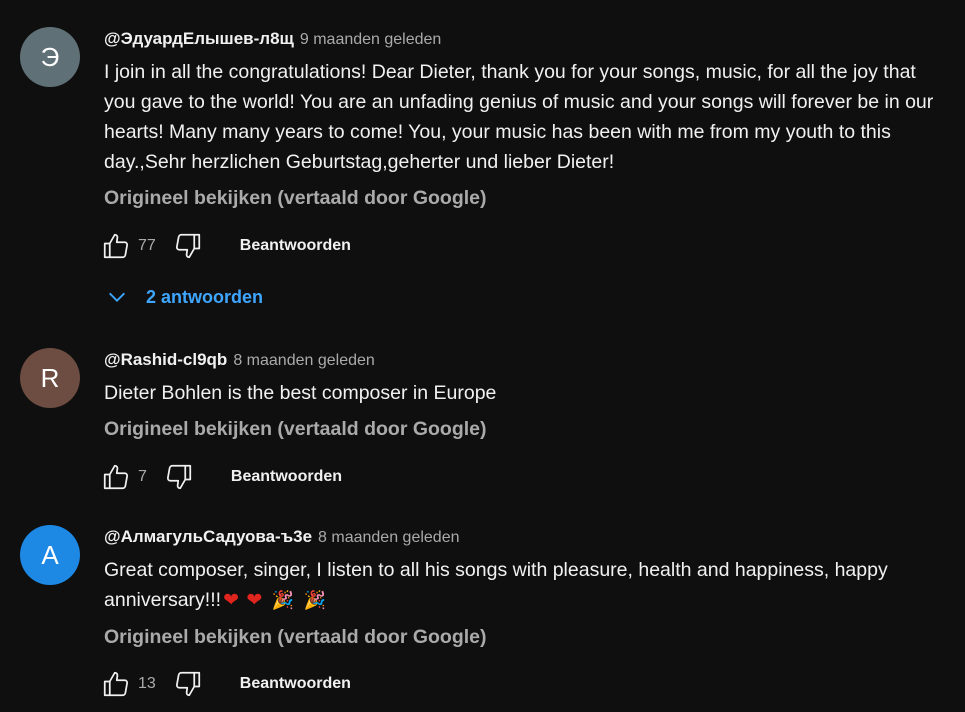  Describe the element at coordinates (370, 40) in the screenshot. I see `comment-timestamp: 9 maanden geleden` at that location.